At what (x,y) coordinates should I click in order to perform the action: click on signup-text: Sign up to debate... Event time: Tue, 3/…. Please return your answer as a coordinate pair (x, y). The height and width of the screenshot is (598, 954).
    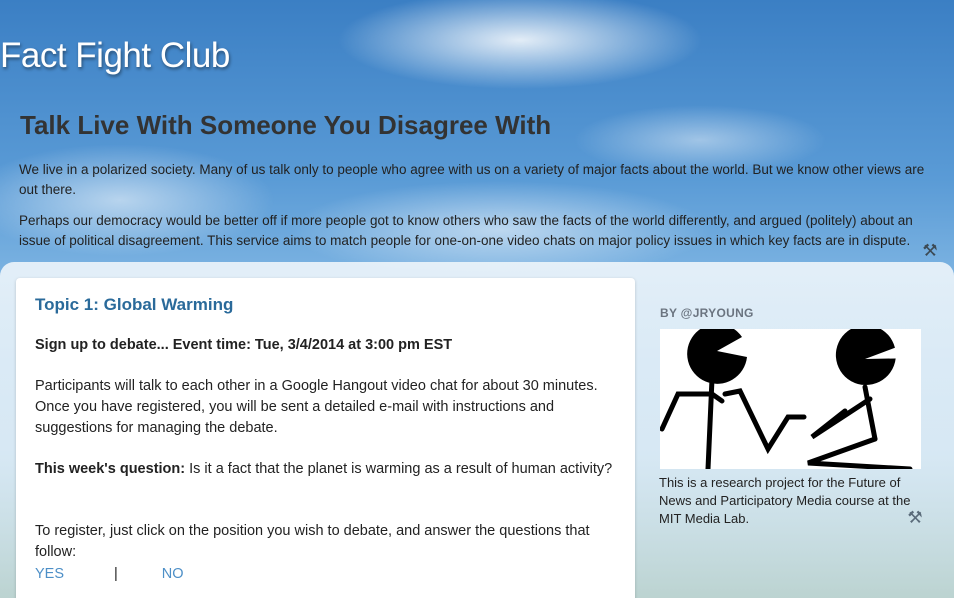
    Looking at the image, I should click on (244, 345).